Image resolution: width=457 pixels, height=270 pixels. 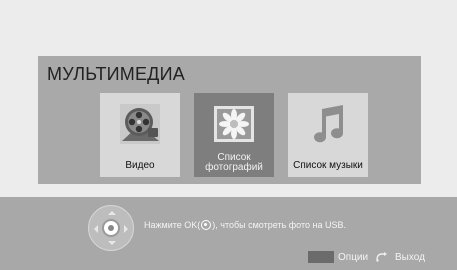 I want to click on help-hint-before: Нажмите OK(, so click(x=172, y=225).